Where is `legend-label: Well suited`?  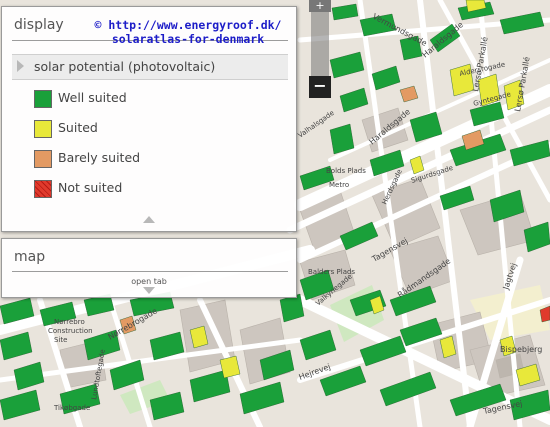
legend-label: Well suited is located at coordinates (92, 97).